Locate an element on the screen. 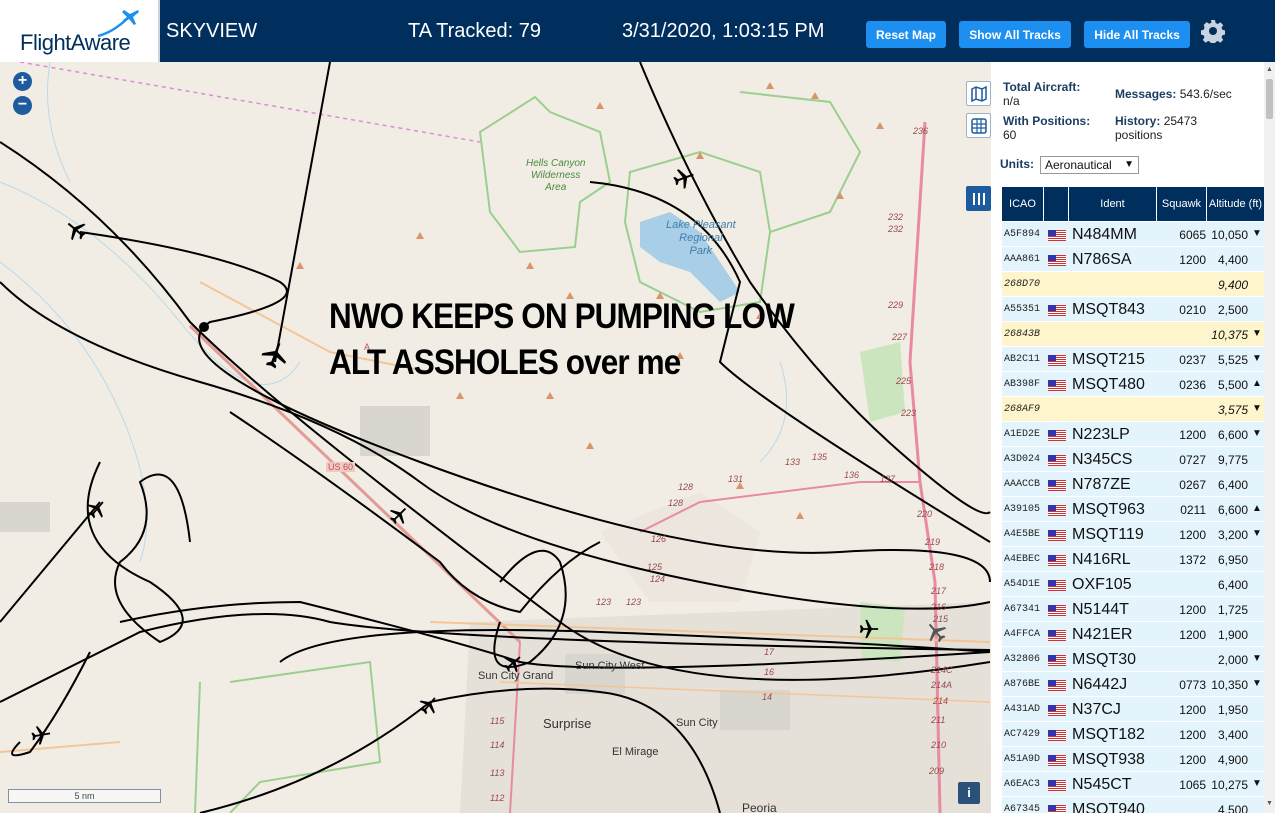 The width and height of the screenshot is (1275, 813). col-squawk: Squawk is located at coordinates (1182, 204).